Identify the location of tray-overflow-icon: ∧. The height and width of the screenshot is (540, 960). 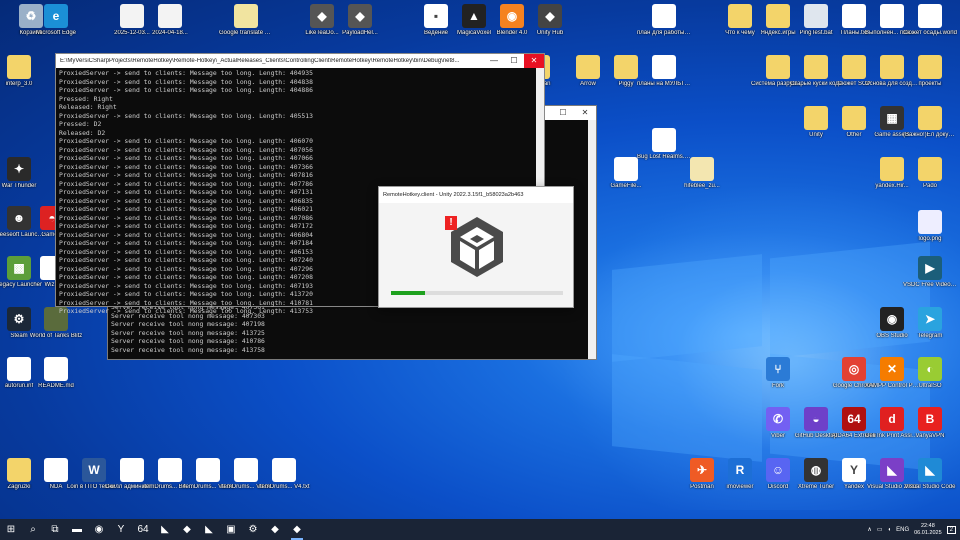
(869, 529).